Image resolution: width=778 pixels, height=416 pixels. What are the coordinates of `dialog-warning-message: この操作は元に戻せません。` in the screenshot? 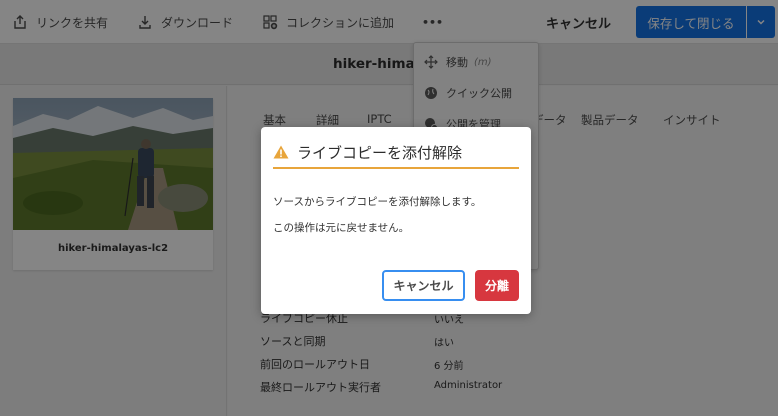 It's located at (341, 228).